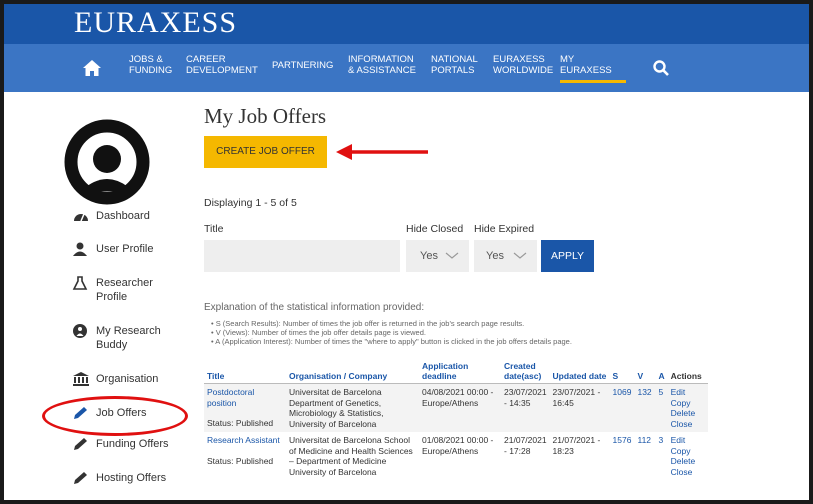 The image size is (813, 504). Describe the element at coordinates (505, 256) in the screenshot. I see `hide-expired-select: Yes` at that location.